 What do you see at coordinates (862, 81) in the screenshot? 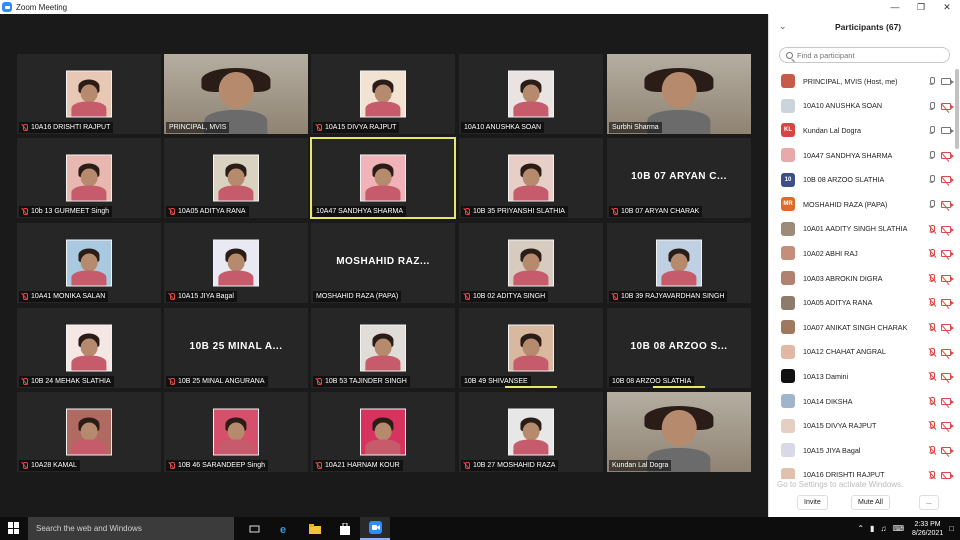
I see `participant-row: PRINCIPAL, MVIS (Host, me)` at bounding box center [862, 81].